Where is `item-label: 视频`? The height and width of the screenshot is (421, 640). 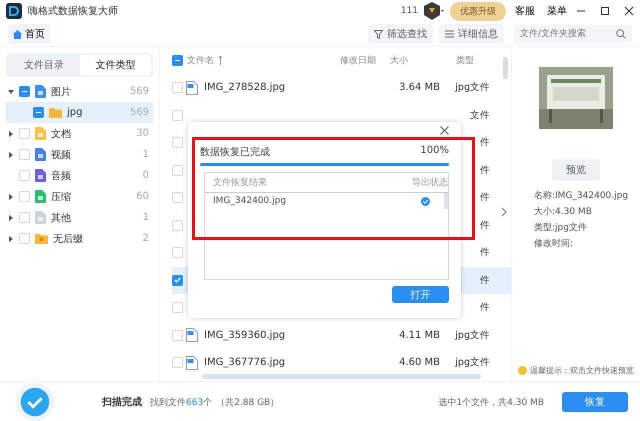
item-label: 视频 is located at coordinates (61, 155).